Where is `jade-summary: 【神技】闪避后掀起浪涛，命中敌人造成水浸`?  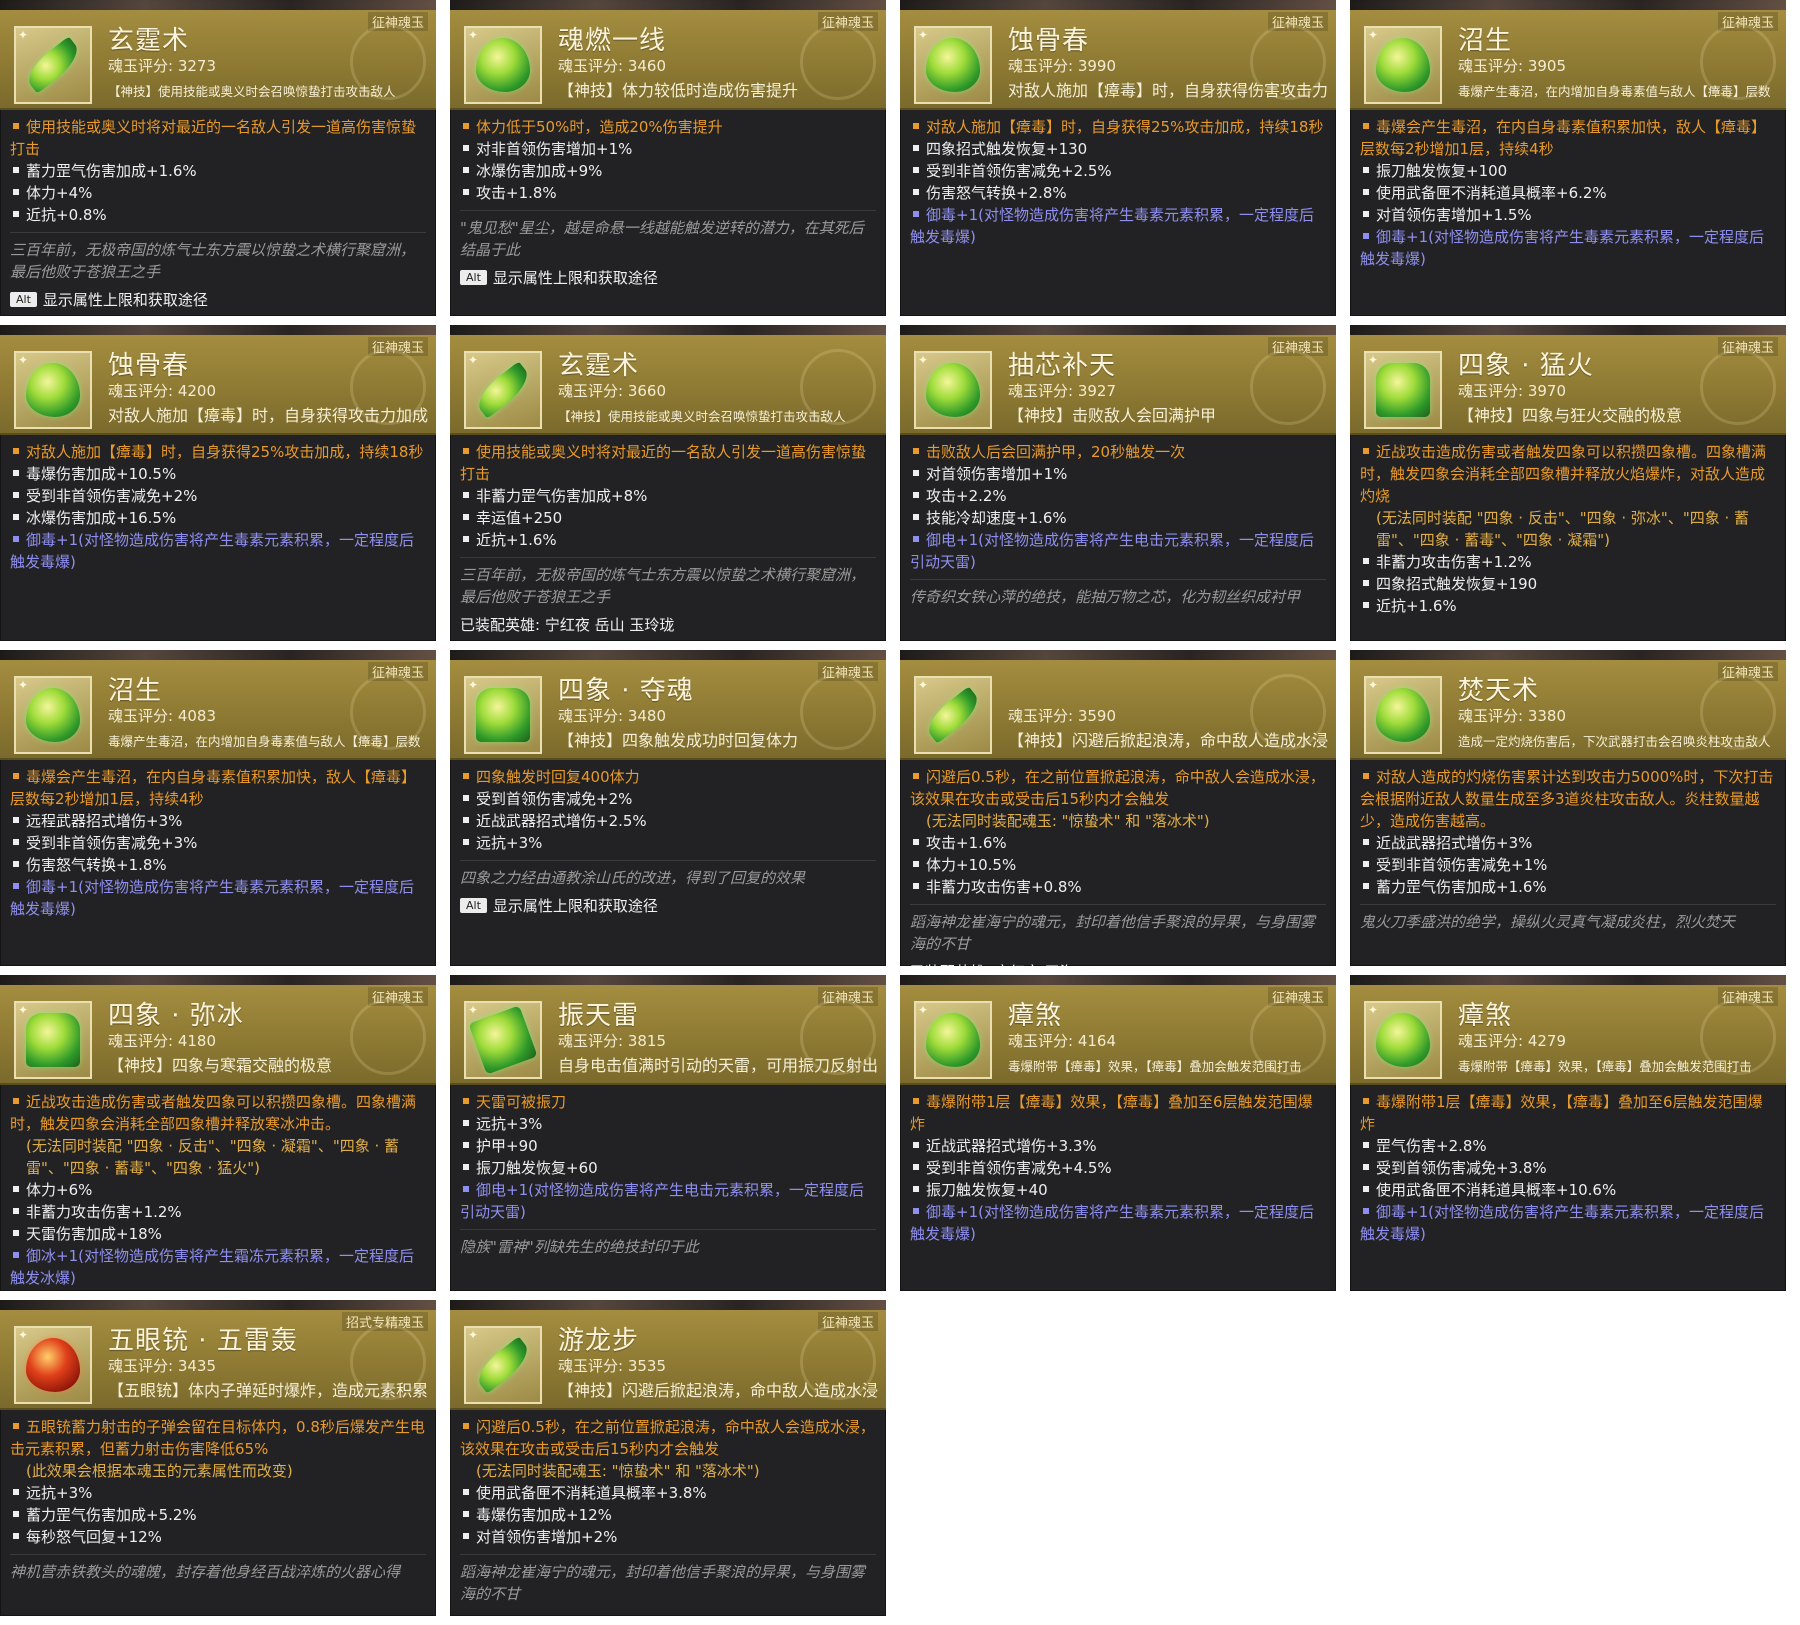
jade-summary: 【神技】闪避后掀起浪涛，命中敌人造成水浸 is located at coordinates (718, 1390).